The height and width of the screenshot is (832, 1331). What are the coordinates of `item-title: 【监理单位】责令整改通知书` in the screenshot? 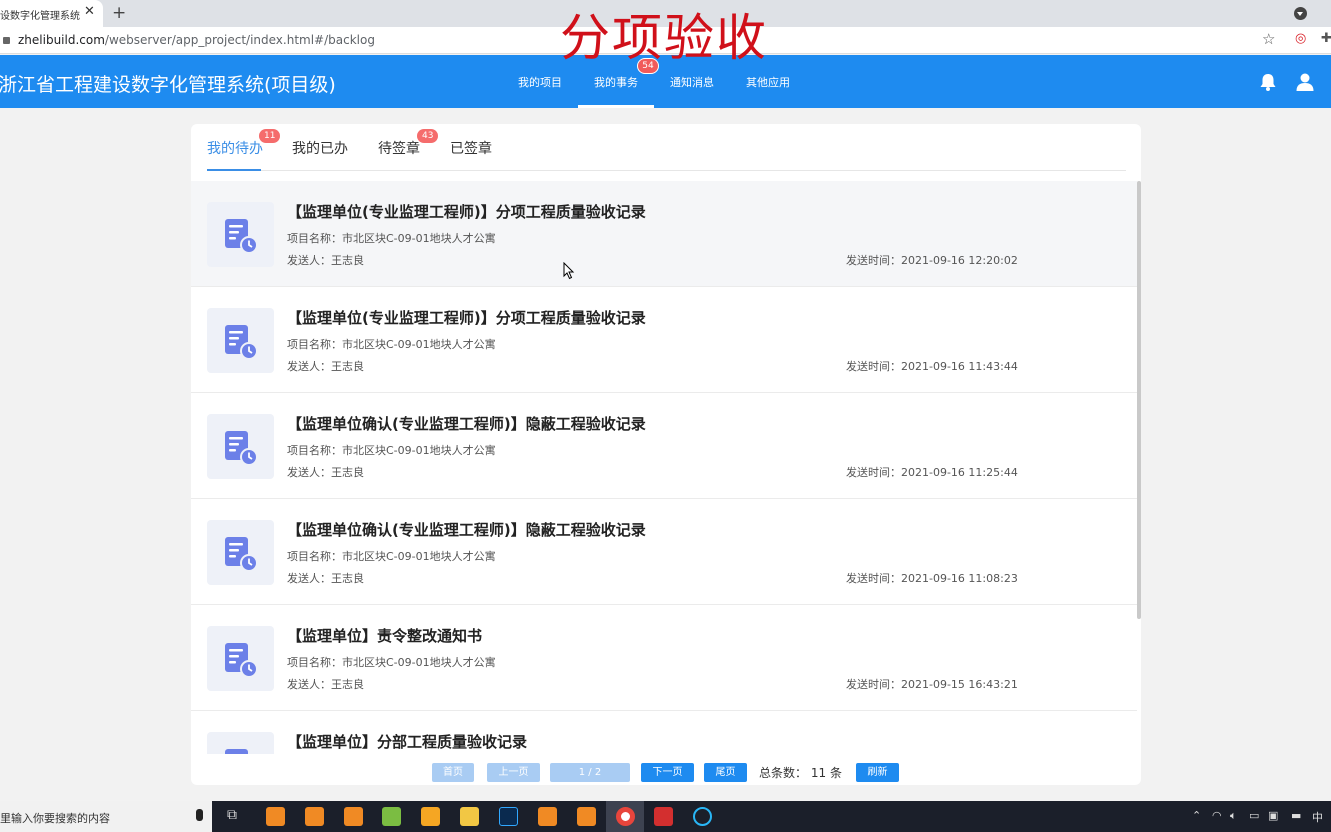 It's located at (384, 635).